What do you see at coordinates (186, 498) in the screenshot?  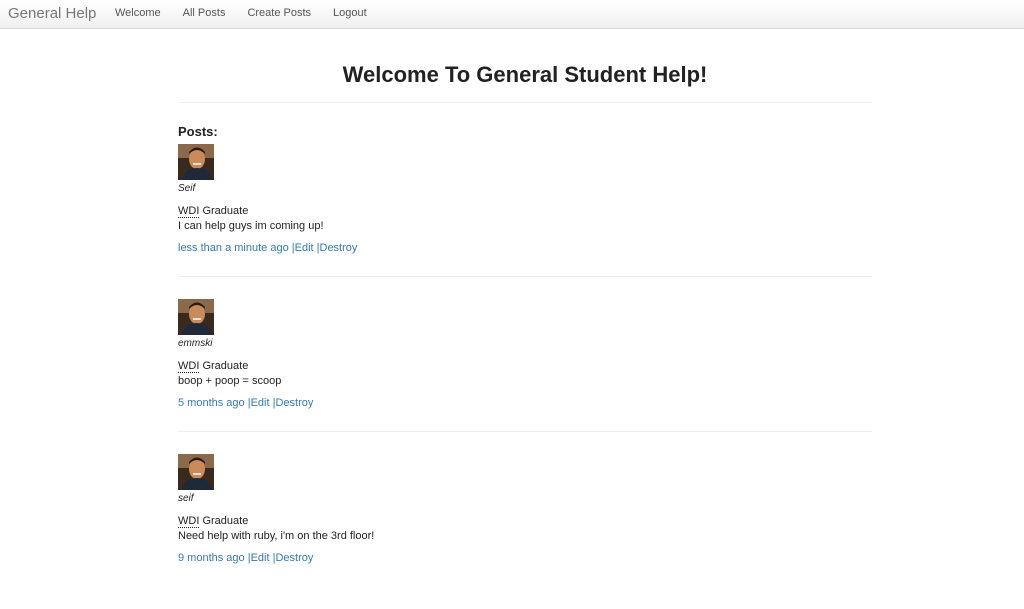 I see `post-username: seif` at bounding box center [186, 498].